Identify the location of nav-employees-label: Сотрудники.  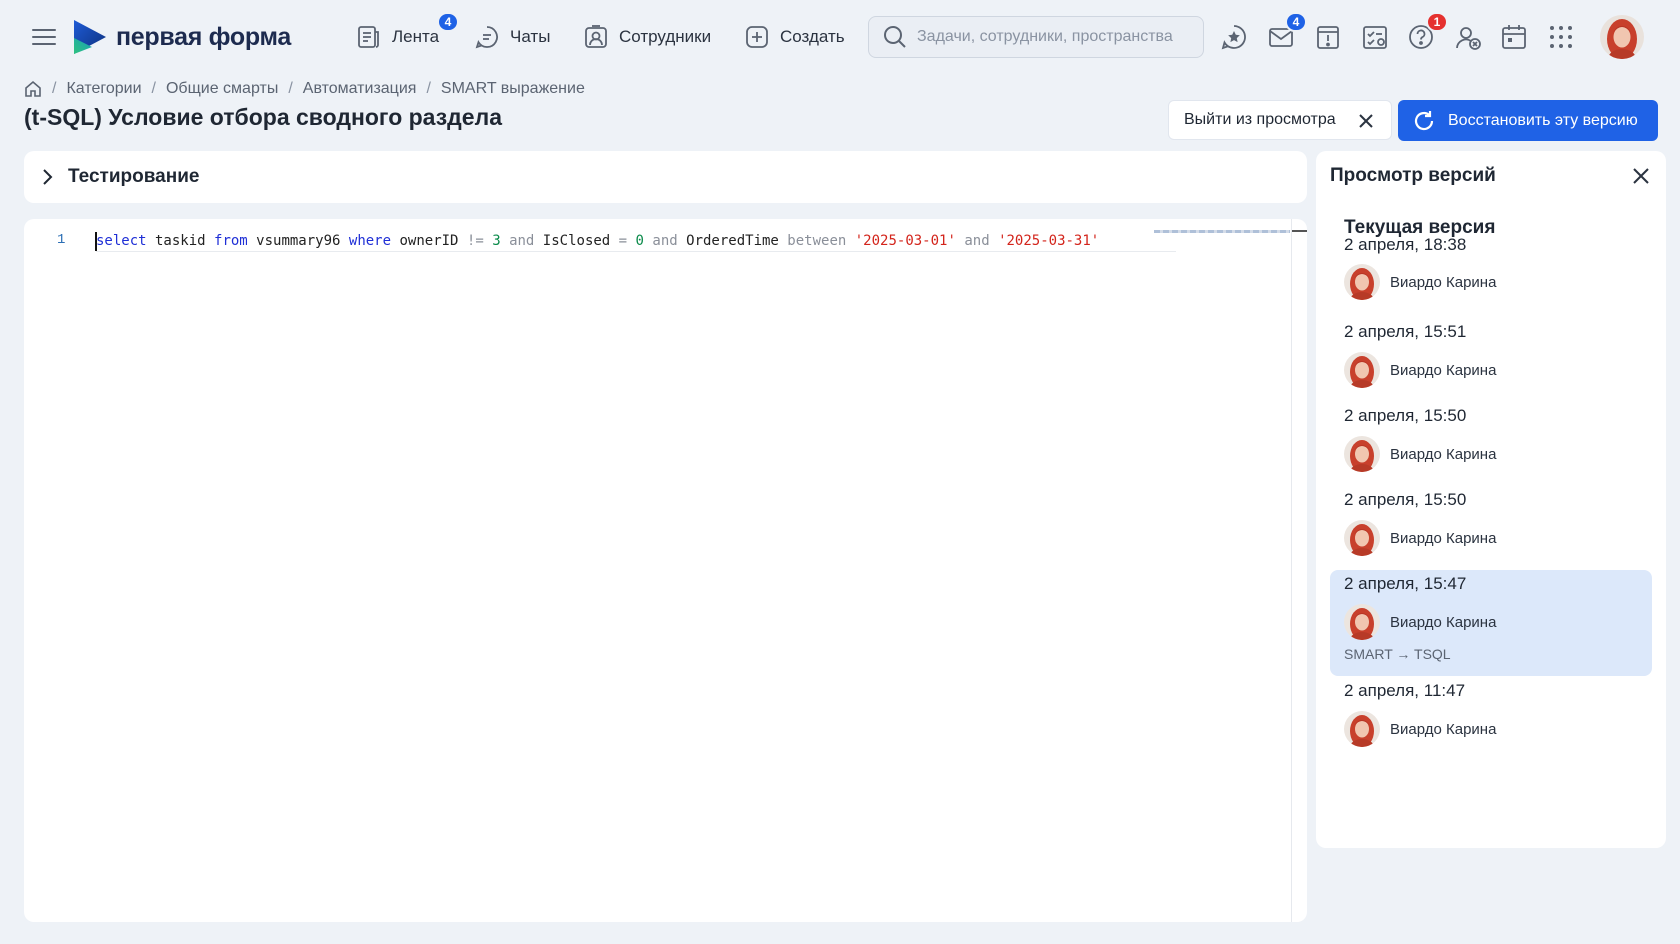
(665, 36).